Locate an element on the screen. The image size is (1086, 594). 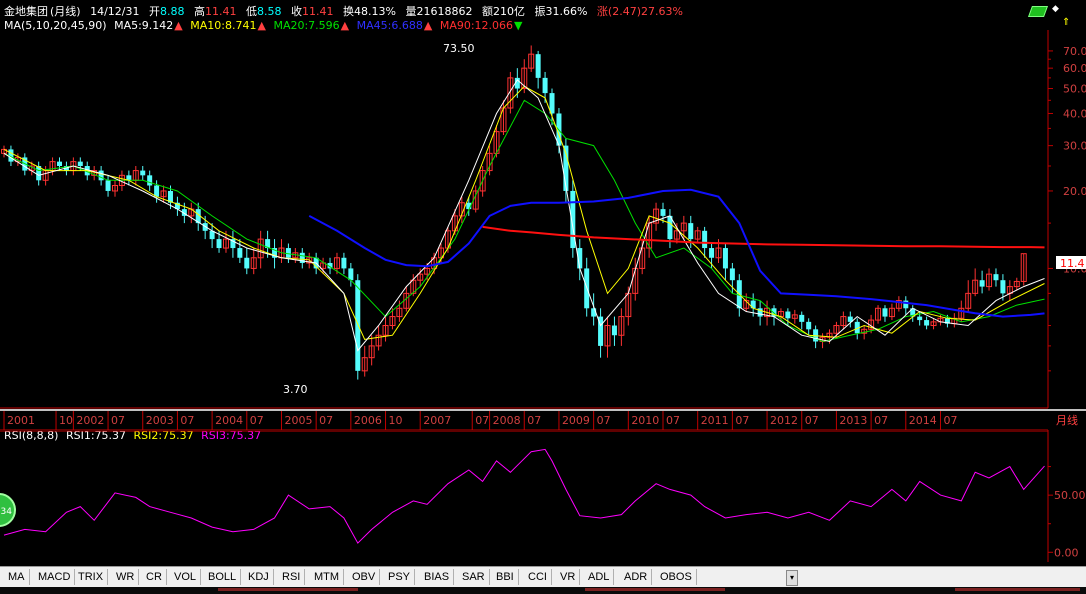
time-tick-label: 2002 is located at coordinates (90, 420).